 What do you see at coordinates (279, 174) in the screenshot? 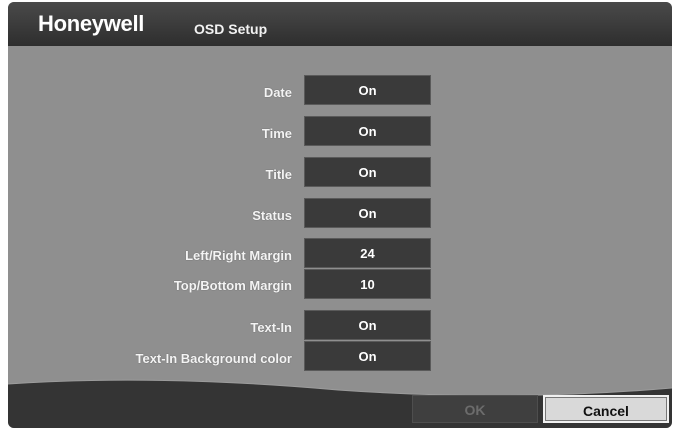
I see `title-label: Title` at bounding box center [279, 174].